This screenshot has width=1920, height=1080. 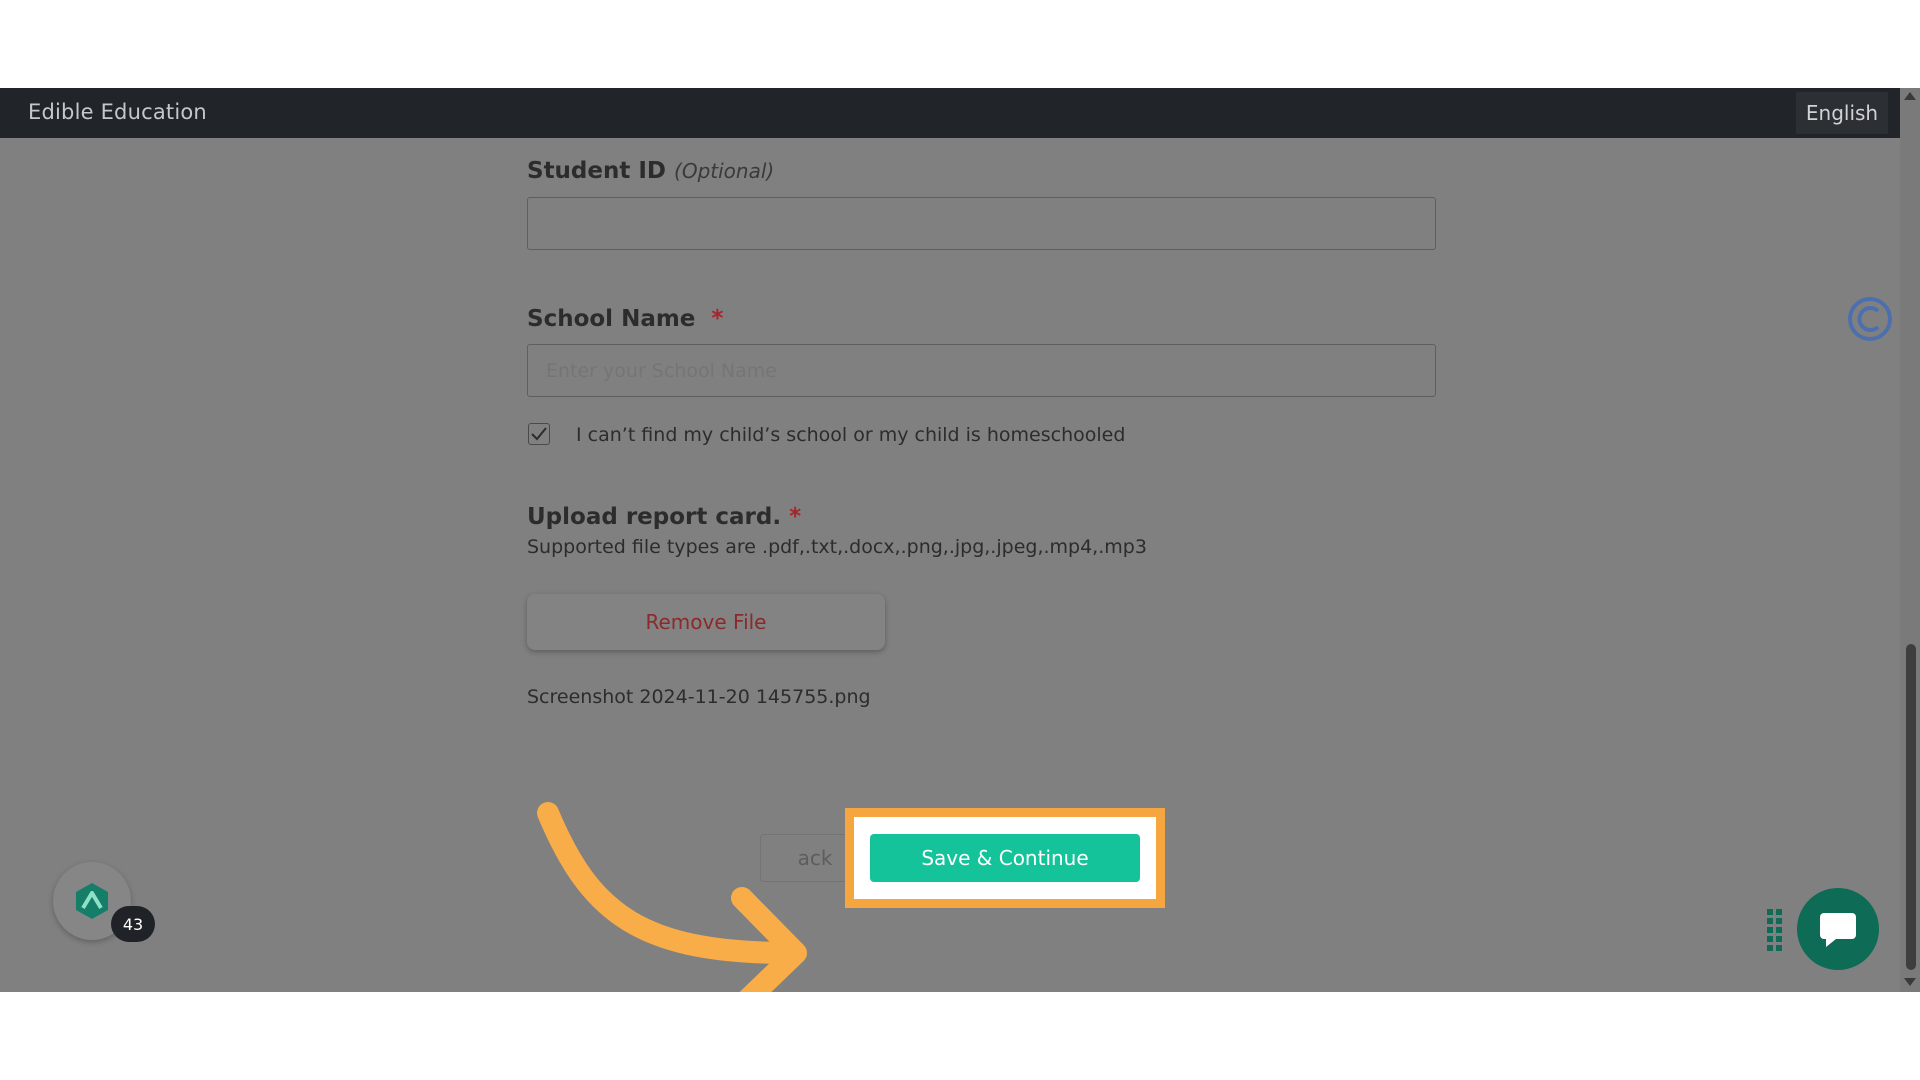 What do you see at coordinates (1910, 982) in the screenshot?
I see `scroll-down-arrow-icon` at bounding box center [1910, 982].